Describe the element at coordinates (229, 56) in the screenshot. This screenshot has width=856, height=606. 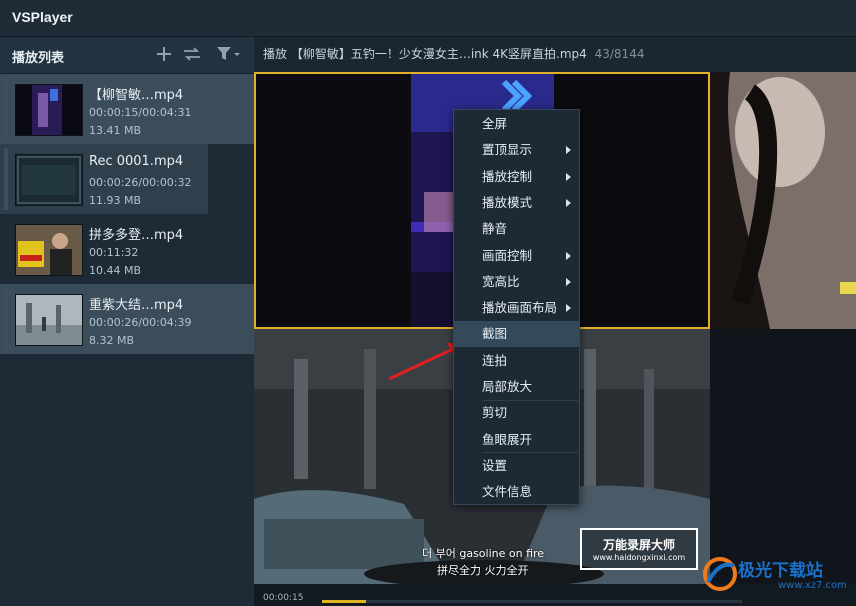
I see `filter-icon` at that location.